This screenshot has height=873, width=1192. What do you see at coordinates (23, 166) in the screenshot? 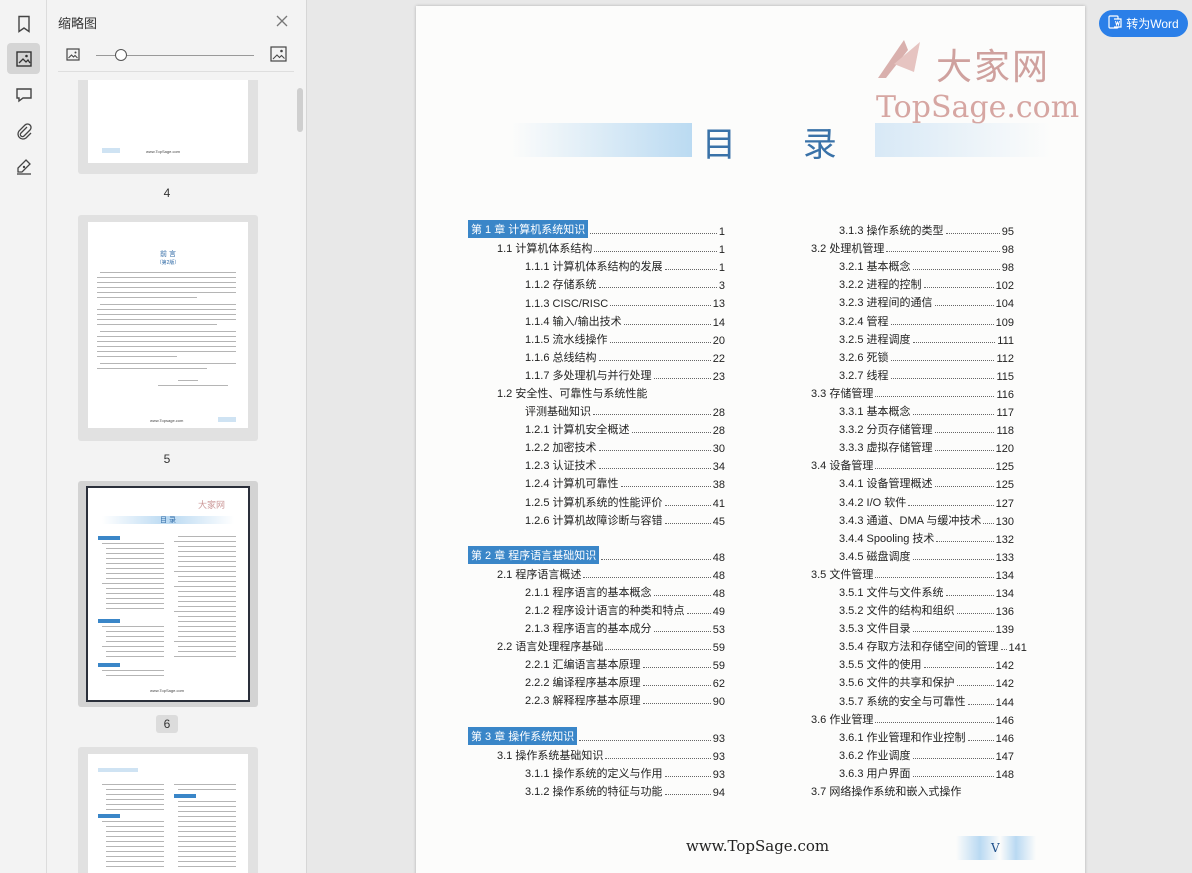
I see `signature-icon` at bounding box center [23, 166].